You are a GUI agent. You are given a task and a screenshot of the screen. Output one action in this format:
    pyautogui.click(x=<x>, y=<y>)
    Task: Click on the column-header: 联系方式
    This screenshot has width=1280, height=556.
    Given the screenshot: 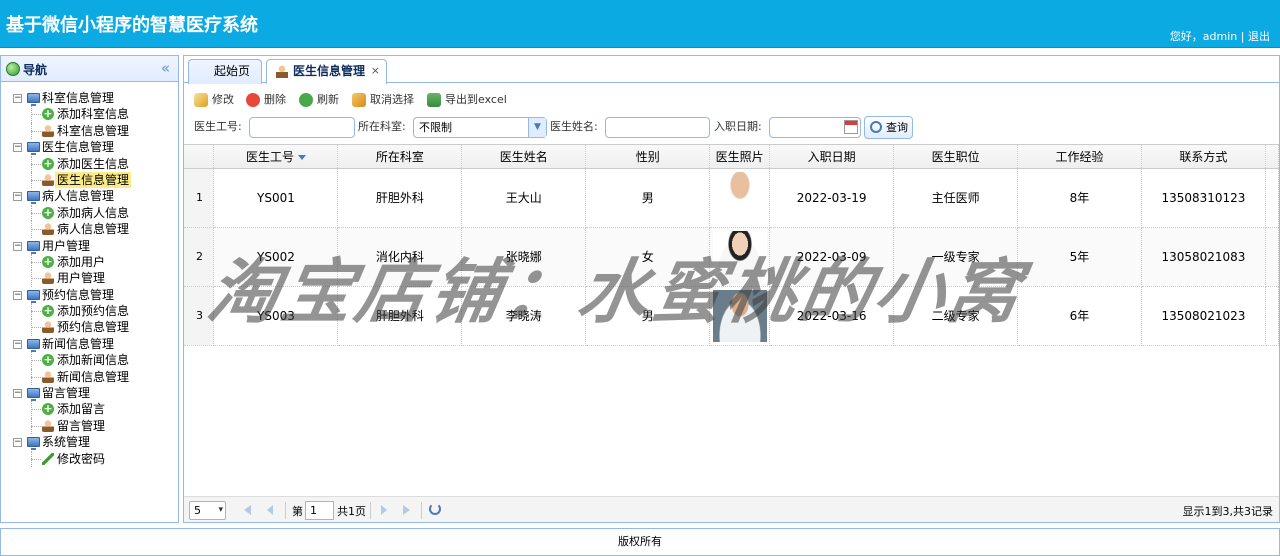 What is the action you would take?
    pyautogui.click(x=1203, y=157)
    